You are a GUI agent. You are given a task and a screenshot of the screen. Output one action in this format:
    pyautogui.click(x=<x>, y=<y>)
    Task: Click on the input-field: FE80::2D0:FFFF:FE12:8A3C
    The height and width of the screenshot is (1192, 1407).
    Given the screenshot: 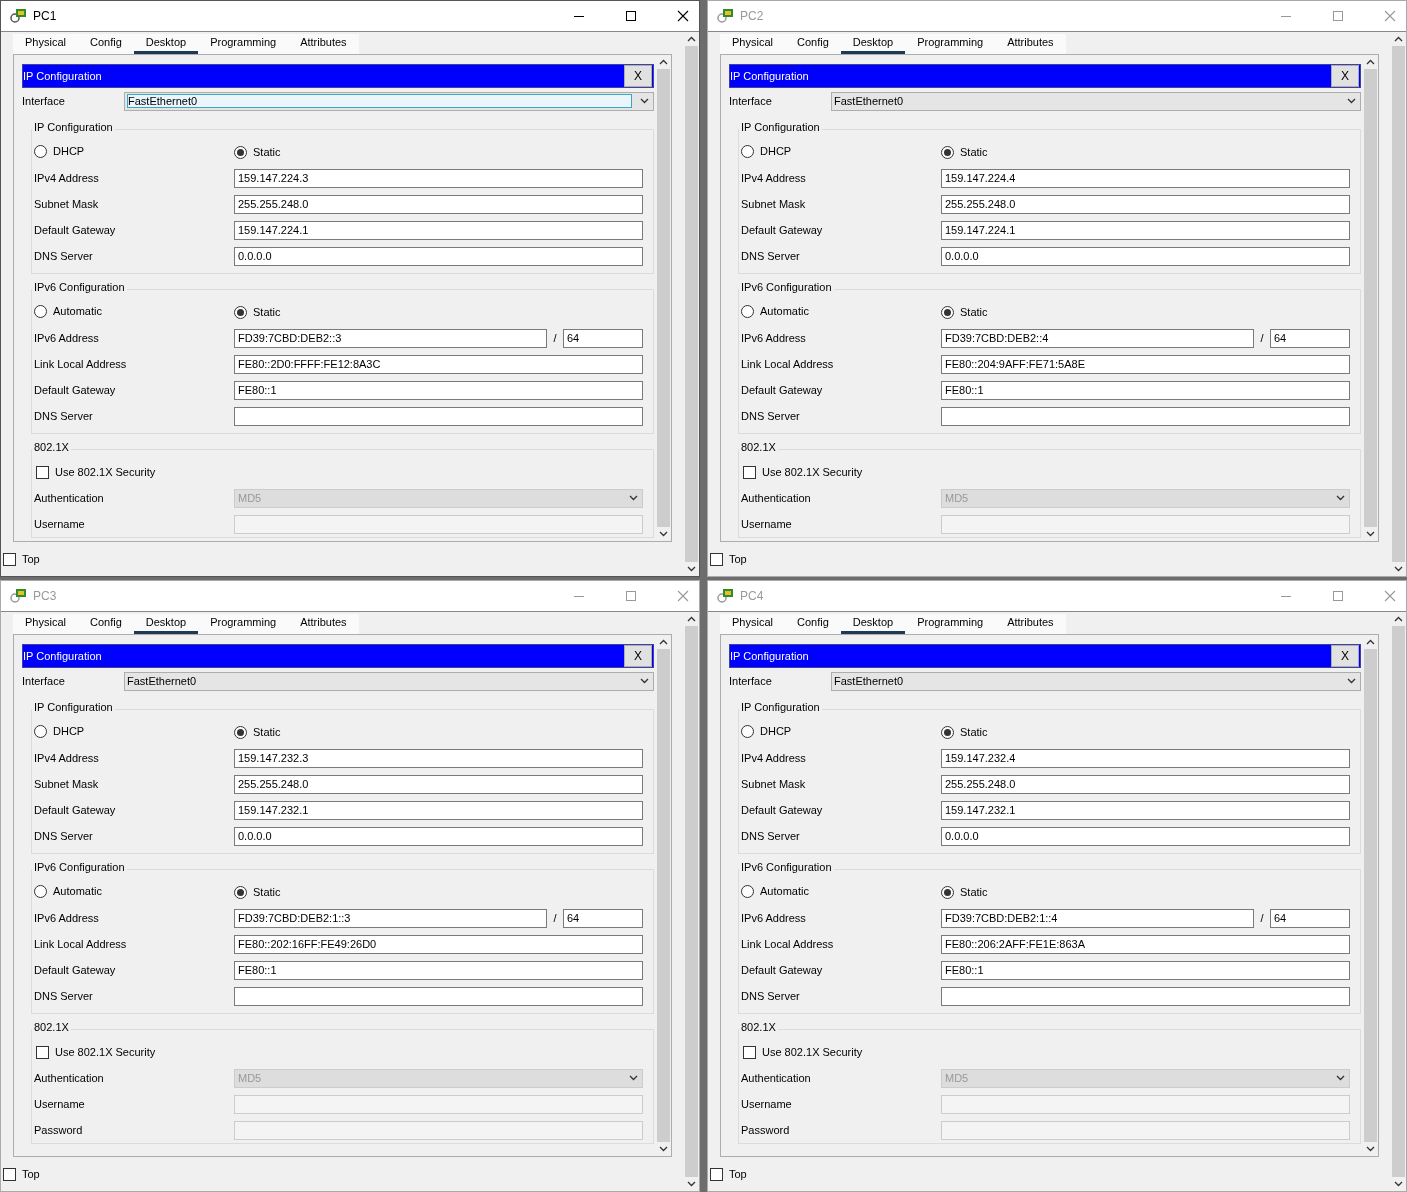 What is the action you would take?
    pyautogui.click(x=438, y=364)
    